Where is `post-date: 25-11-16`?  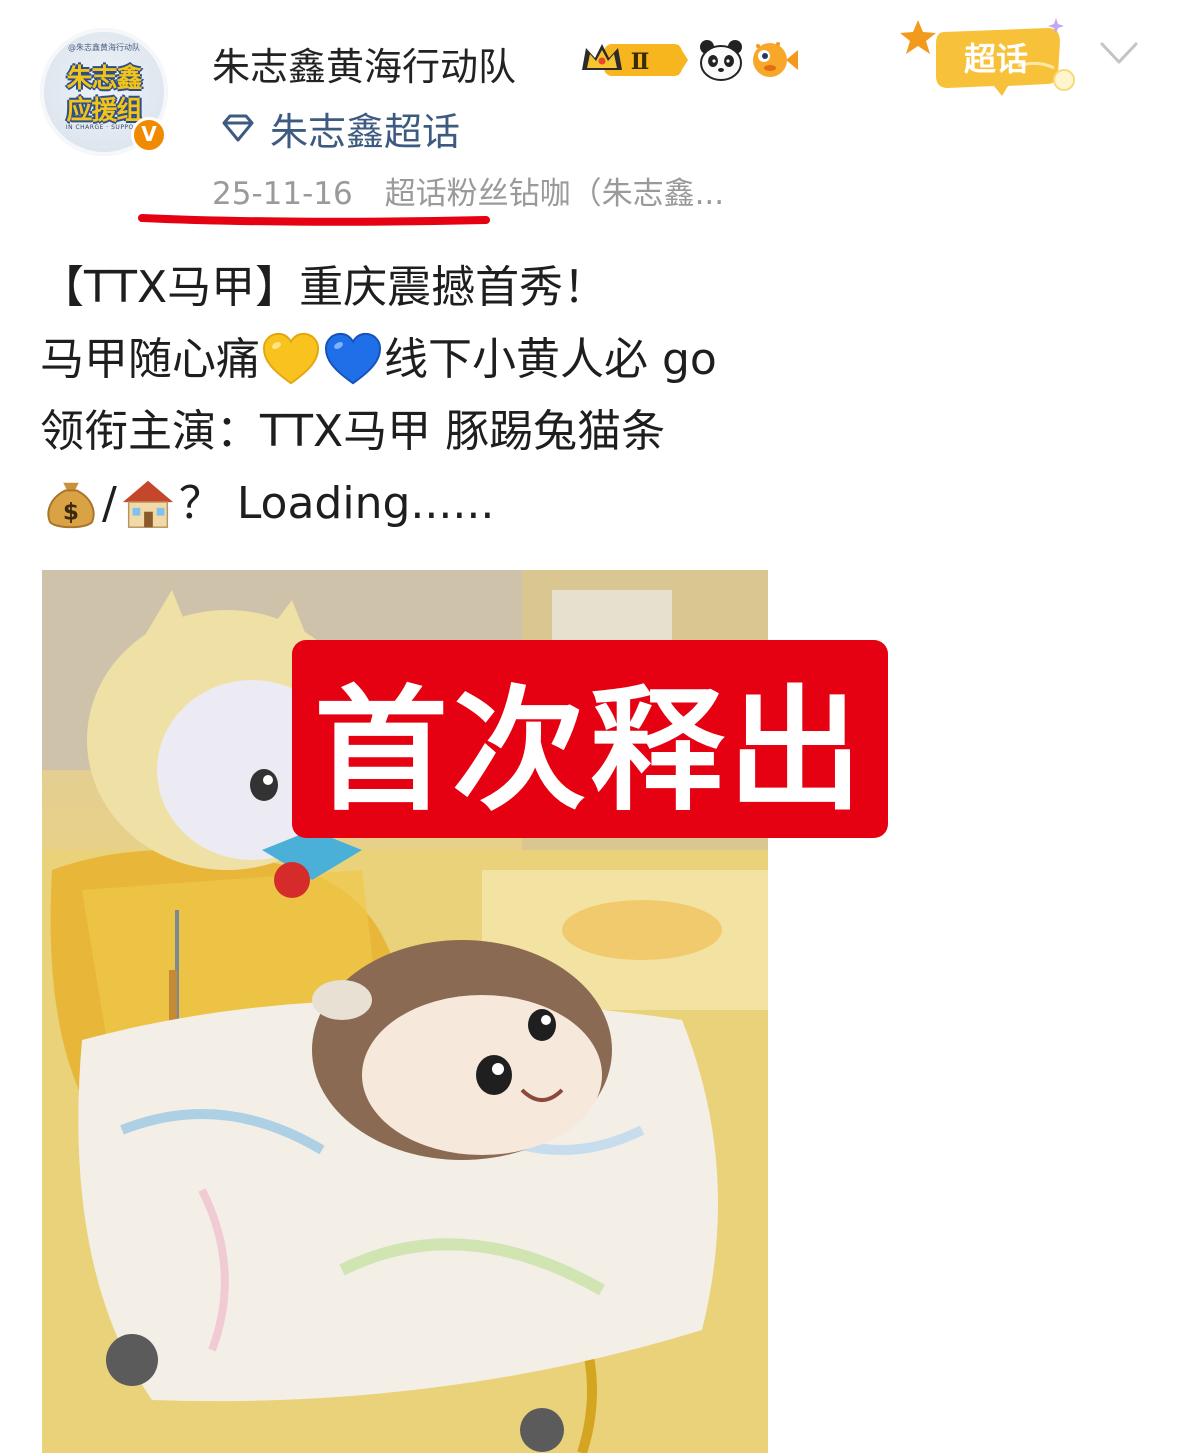 post-date: 25-11-16 is located at coordinates (282, 194).